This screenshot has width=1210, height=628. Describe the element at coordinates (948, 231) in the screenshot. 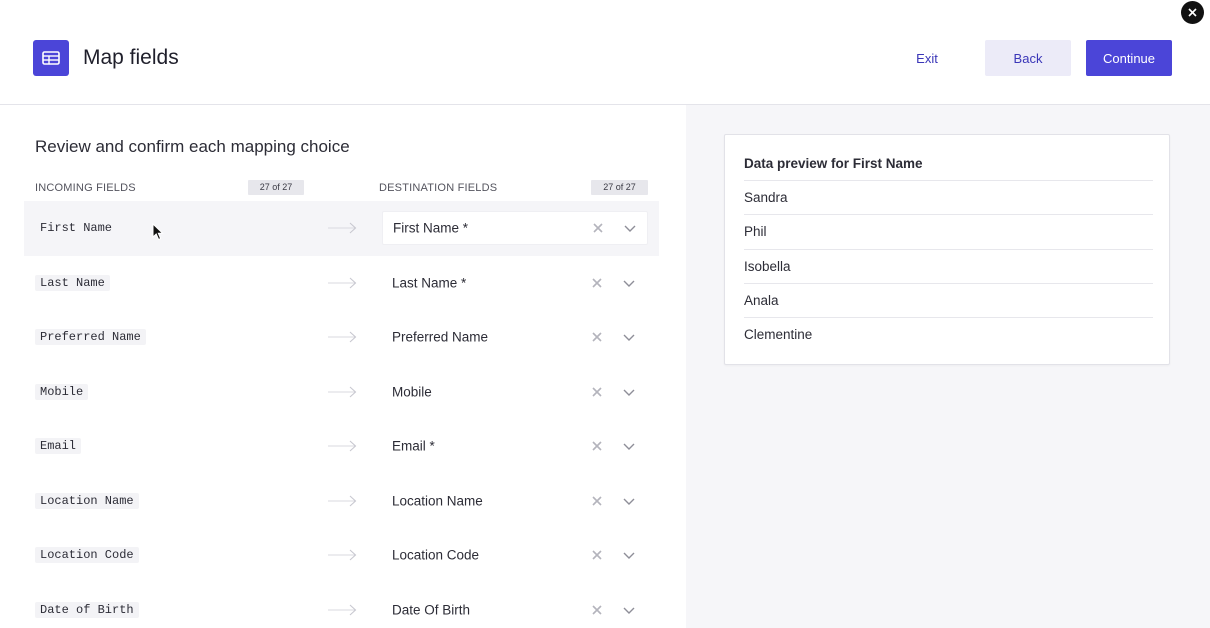

I see `preview-value: Phil` at that location.